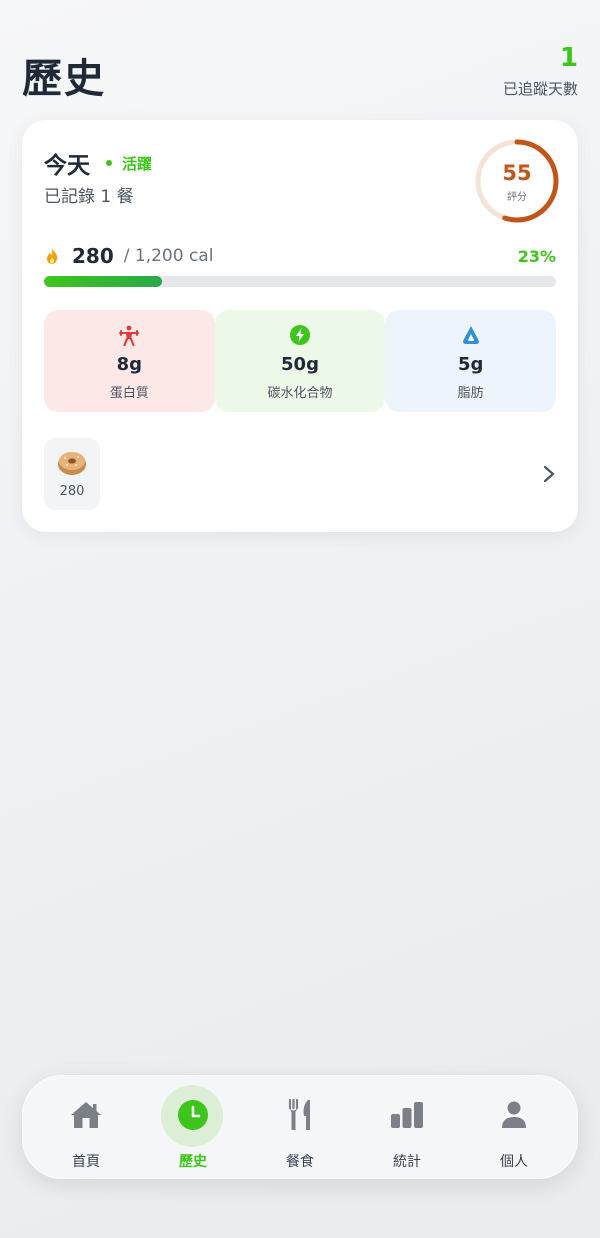 This screenshot has height=1238, width=600. I want to click on bar-chart-icon, so click(407, 1115).